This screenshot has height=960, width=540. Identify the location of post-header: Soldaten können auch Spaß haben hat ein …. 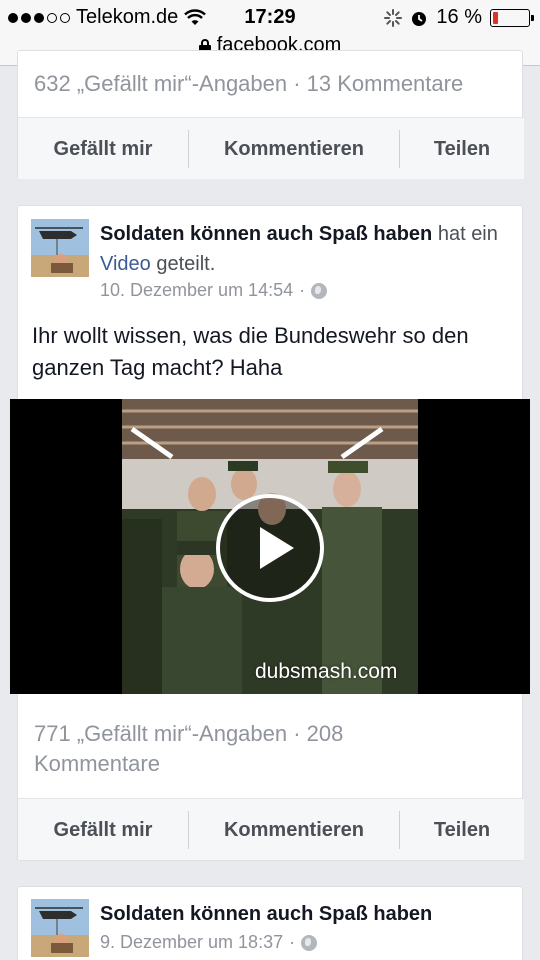
(303, 249).